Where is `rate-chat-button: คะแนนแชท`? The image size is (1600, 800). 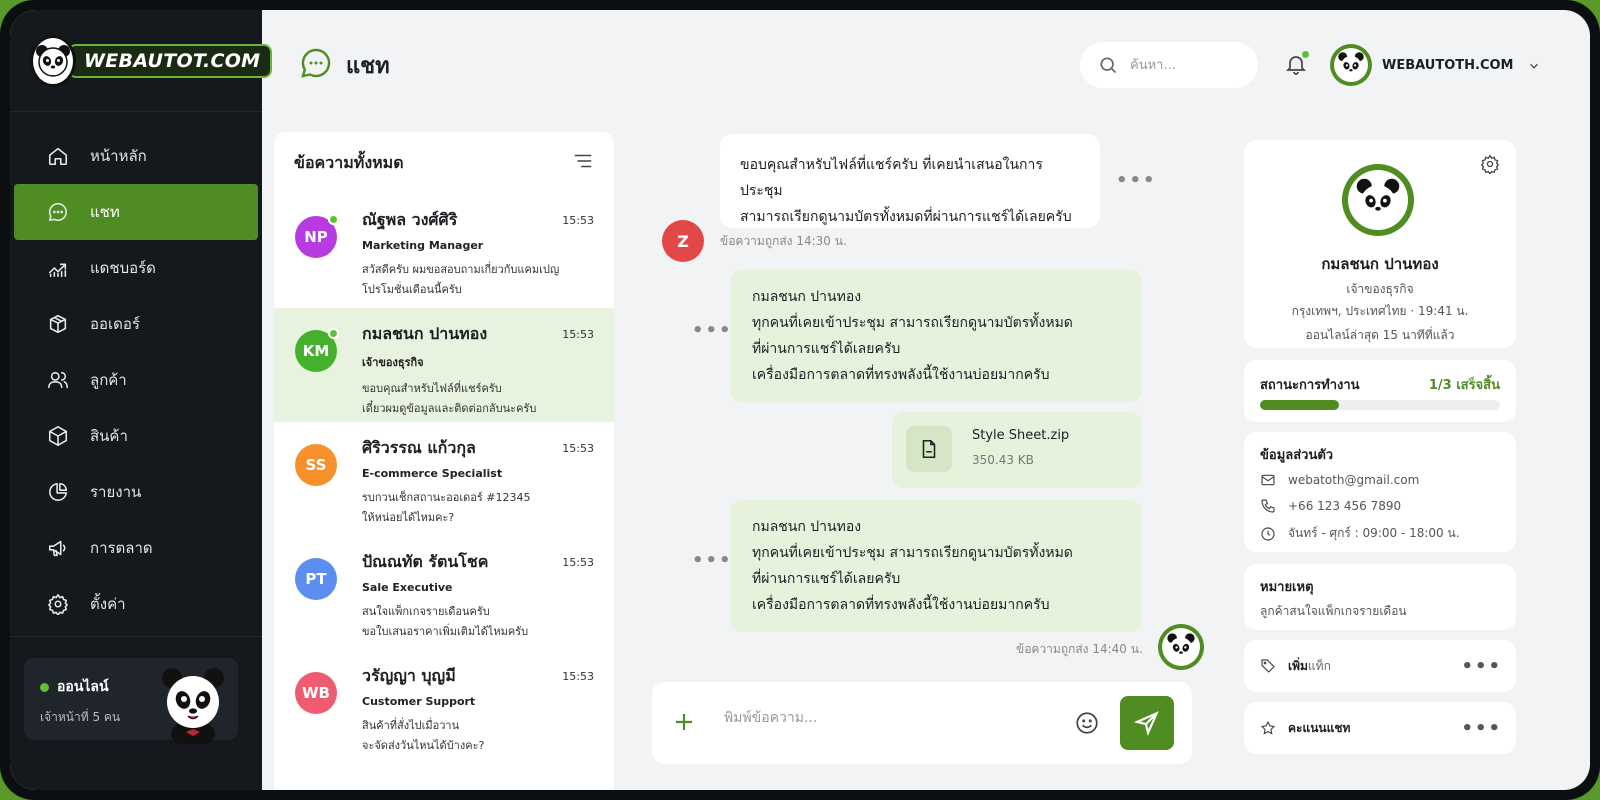
rate-chat-button: คะแนนแชท is located at coordinates (1305, 728).